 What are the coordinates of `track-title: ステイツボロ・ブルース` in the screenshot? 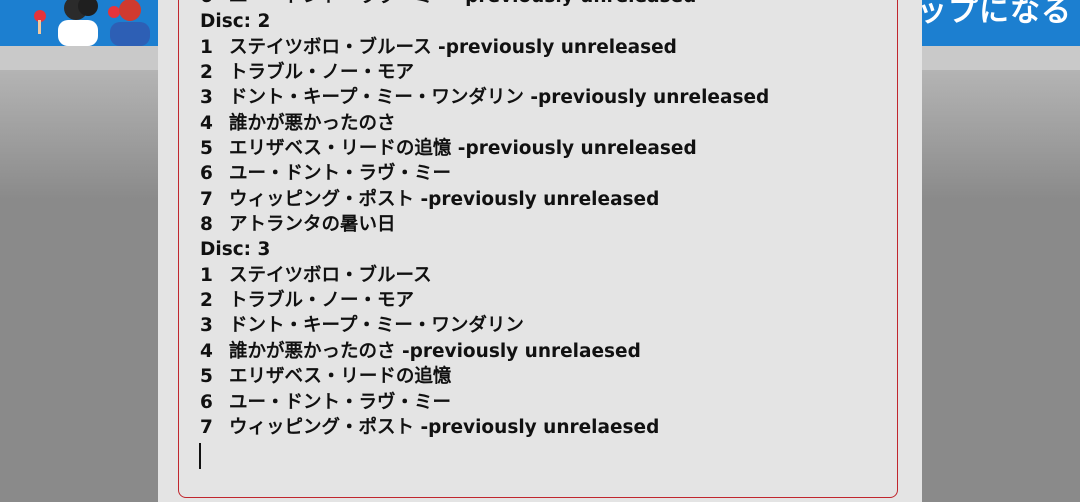 It's located at (330, 275).